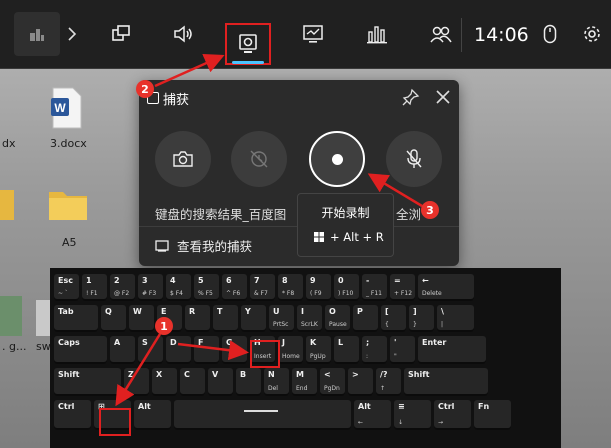  What do you see at coordinates (316, 293) in the screenshot?
I see `key-sublabel: ( F9` at bounding box center [316, 293].